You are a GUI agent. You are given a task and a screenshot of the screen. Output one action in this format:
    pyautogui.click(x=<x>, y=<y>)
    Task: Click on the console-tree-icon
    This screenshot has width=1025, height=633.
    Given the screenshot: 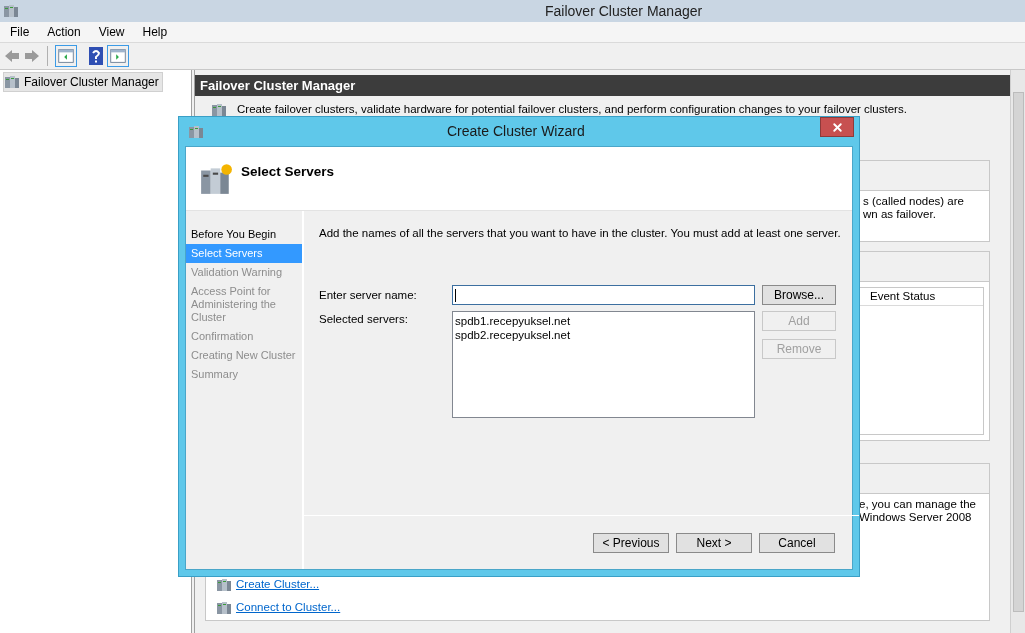 What is the action you would take?
    pyautogui.click(x=66, y=56)
    